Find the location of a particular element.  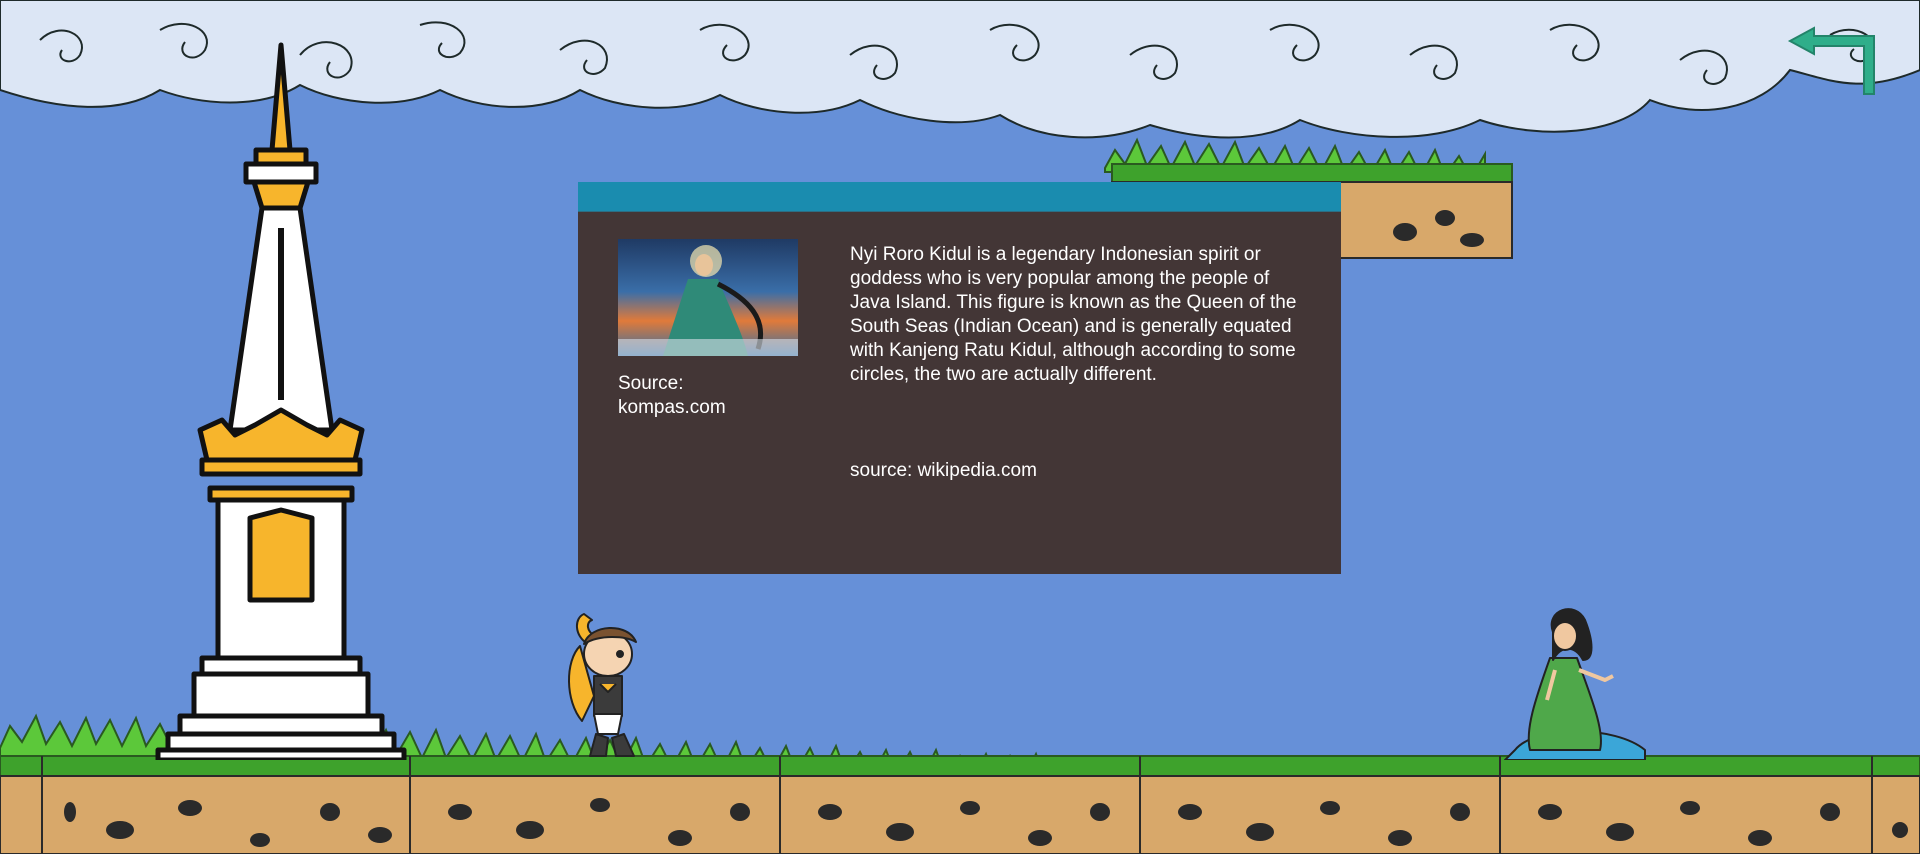

player-character is located at coordinates (602, 685).